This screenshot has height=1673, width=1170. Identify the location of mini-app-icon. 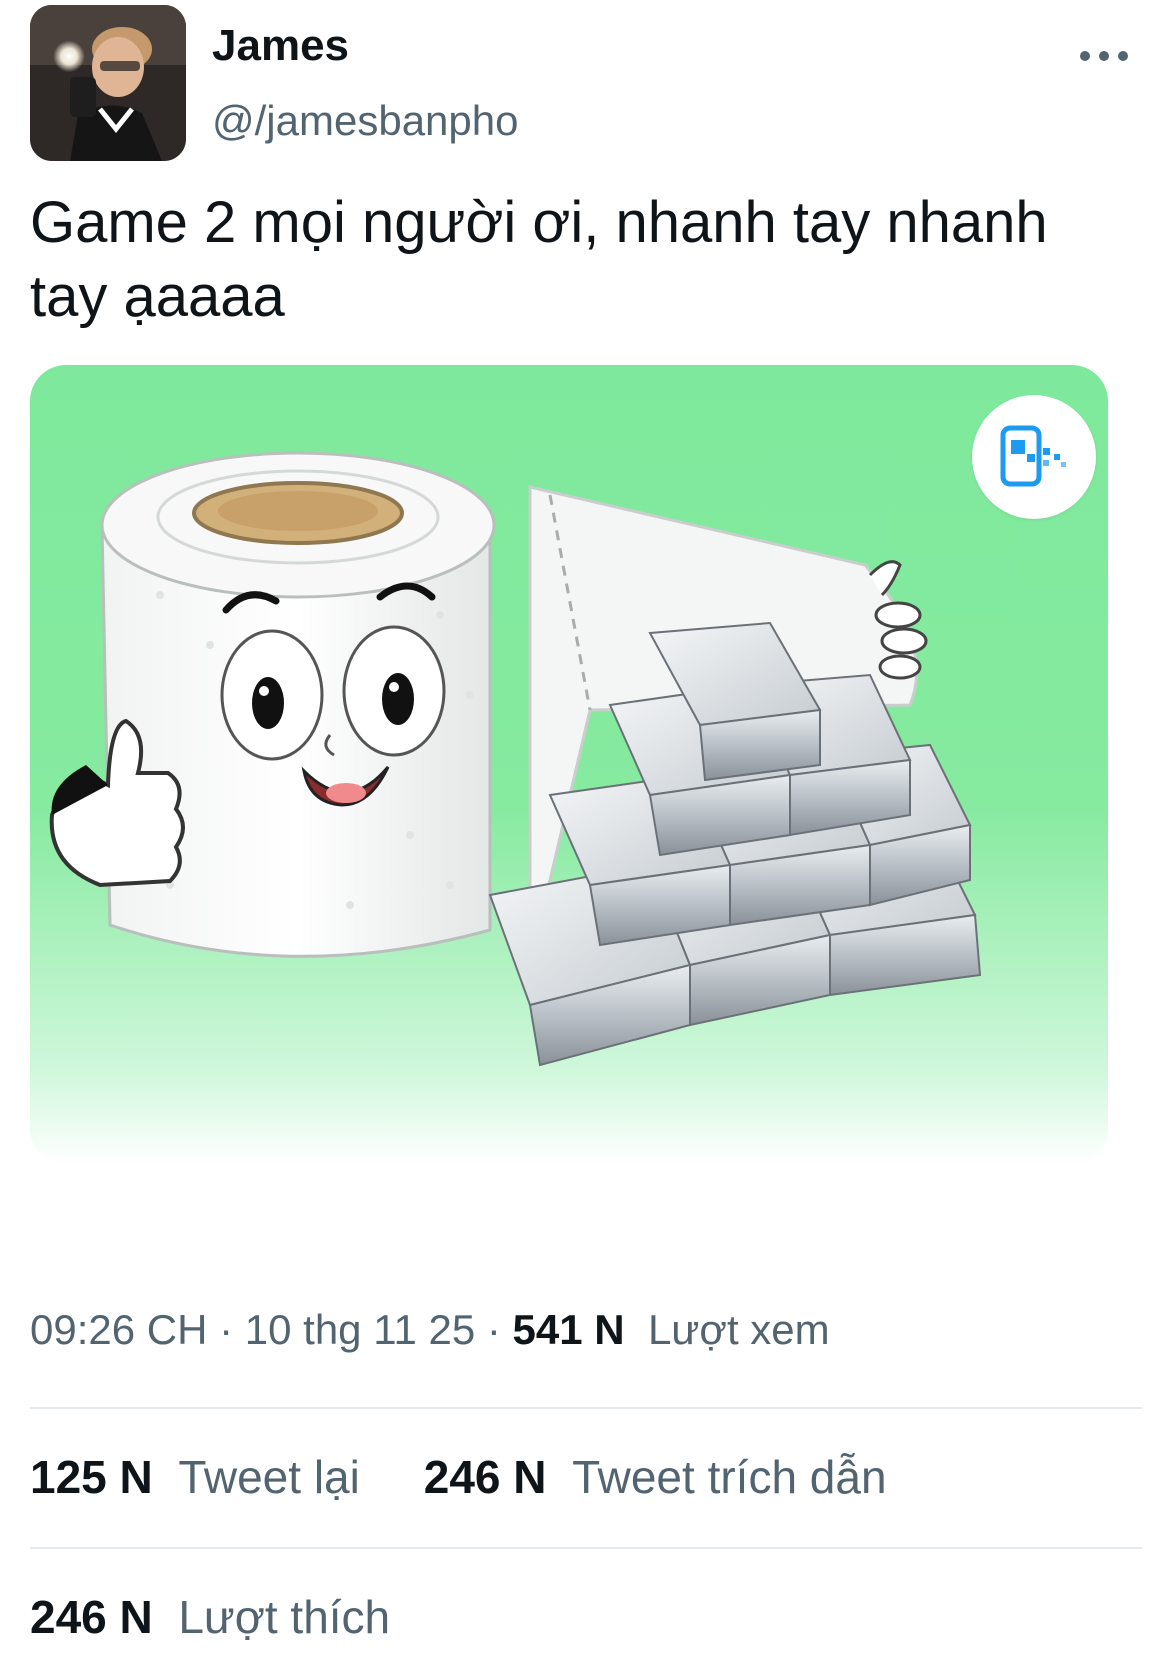
(1033, 456).